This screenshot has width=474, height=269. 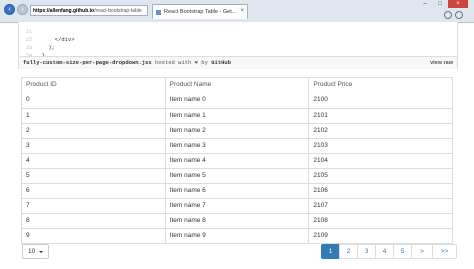 I want to click on product-price-cell: 2104, so click(x=380, y=161).